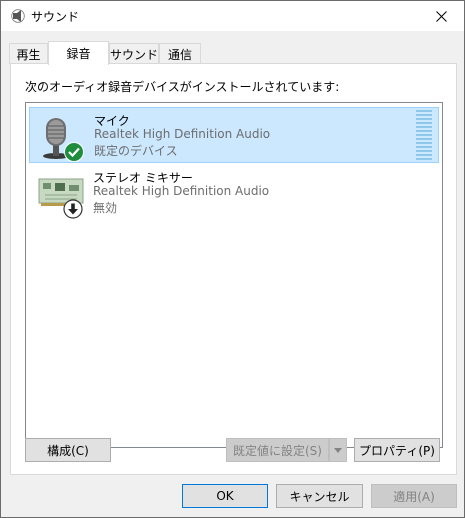  Describe the element at coordinates (182, 87) in the screenshot. I see `device-list-caption: 次のオーディオ録音デバイスがインストールされています:` at that location.